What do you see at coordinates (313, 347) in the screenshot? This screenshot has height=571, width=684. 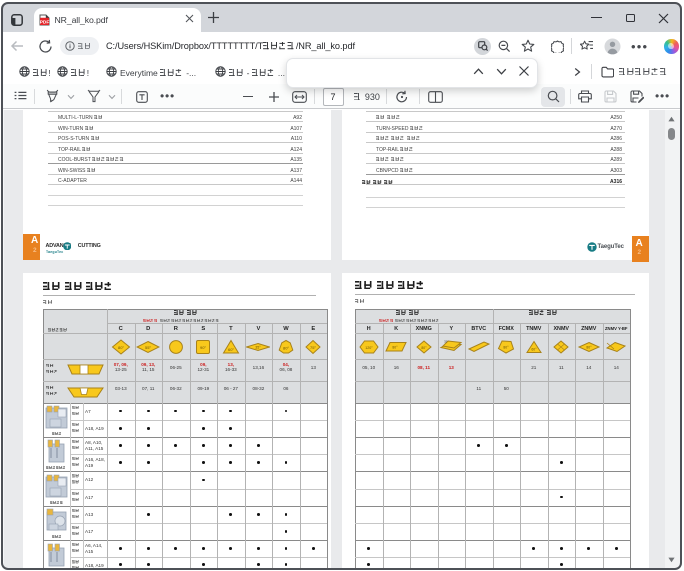 I see `svg-text: 75°` at bounding box center [313, 347].